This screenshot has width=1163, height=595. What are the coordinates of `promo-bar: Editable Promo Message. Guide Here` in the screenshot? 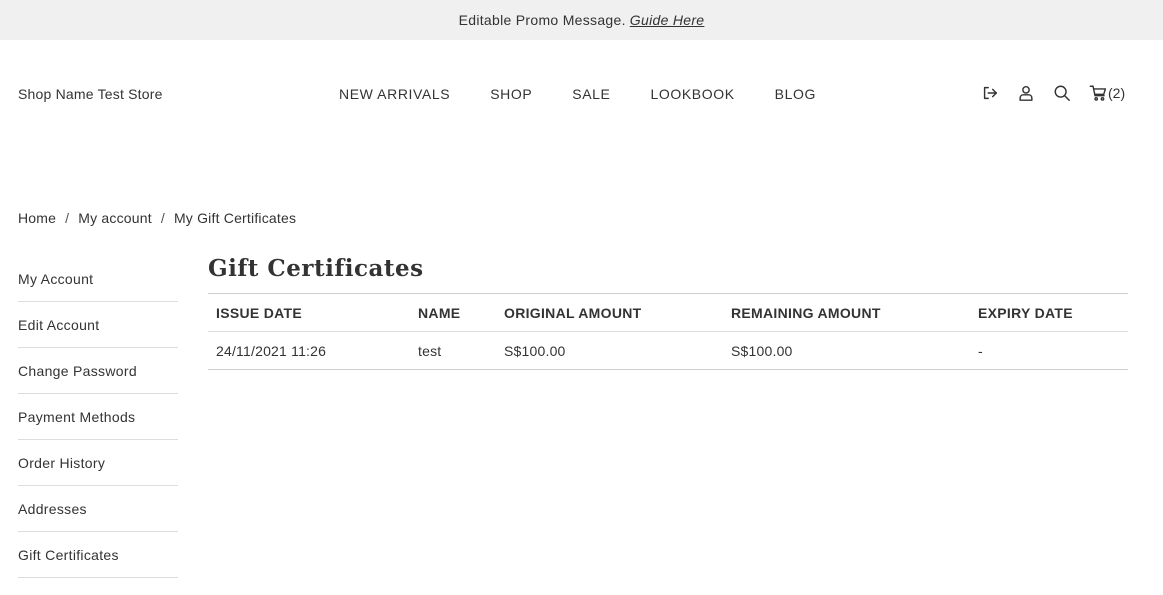 It's located at (581, 20).